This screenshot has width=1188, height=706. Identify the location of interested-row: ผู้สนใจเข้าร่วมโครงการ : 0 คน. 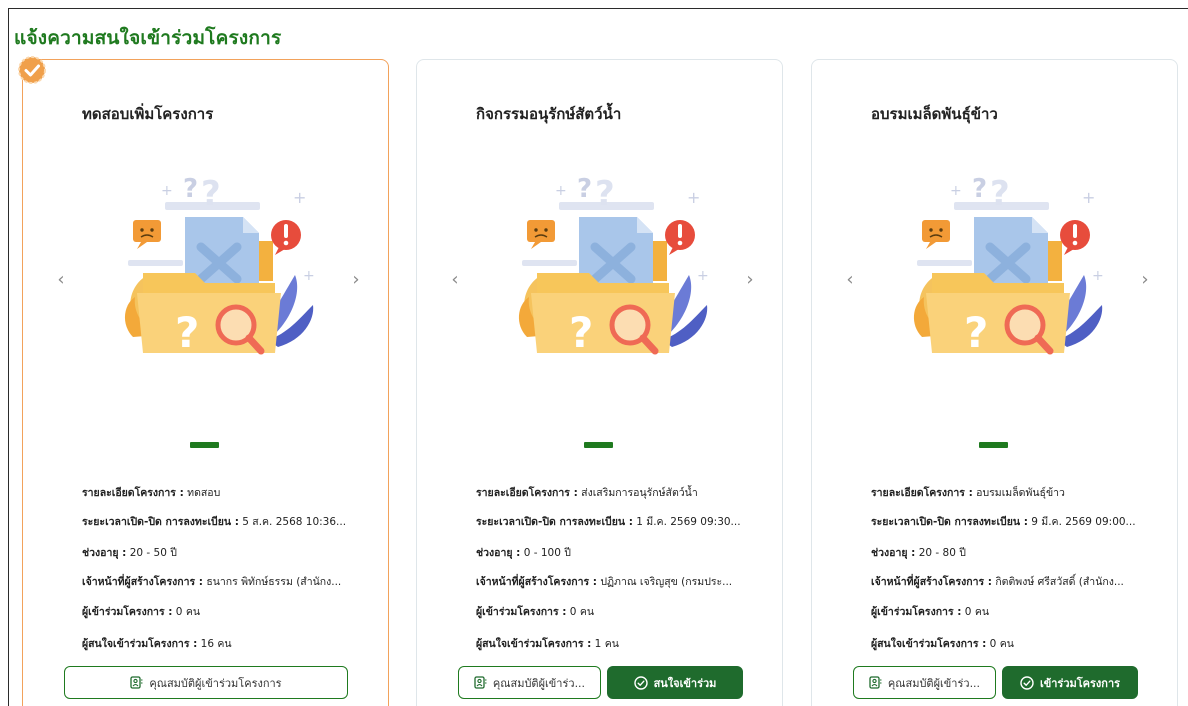
(1006, 643).